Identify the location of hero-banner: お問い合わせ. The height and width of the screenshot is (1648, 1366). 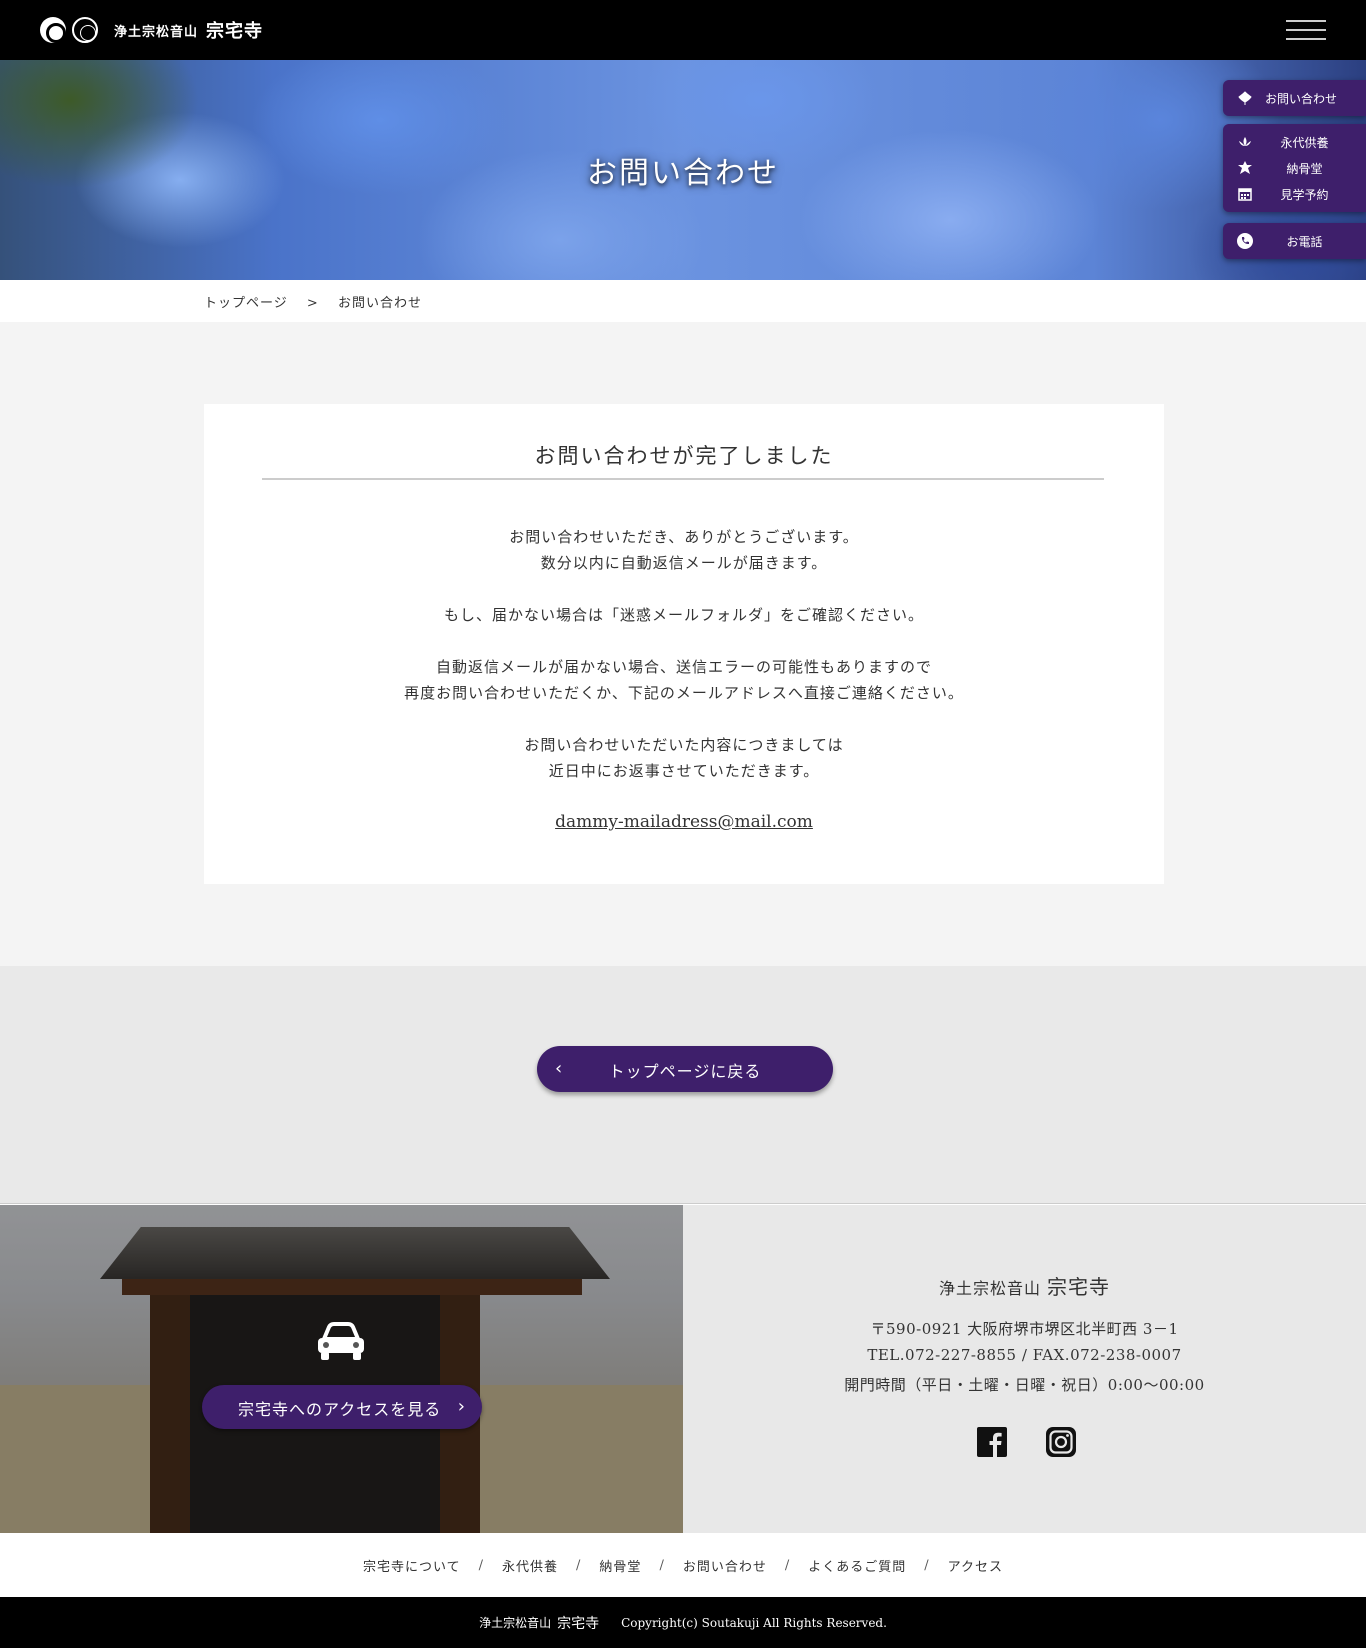
(683, 170).